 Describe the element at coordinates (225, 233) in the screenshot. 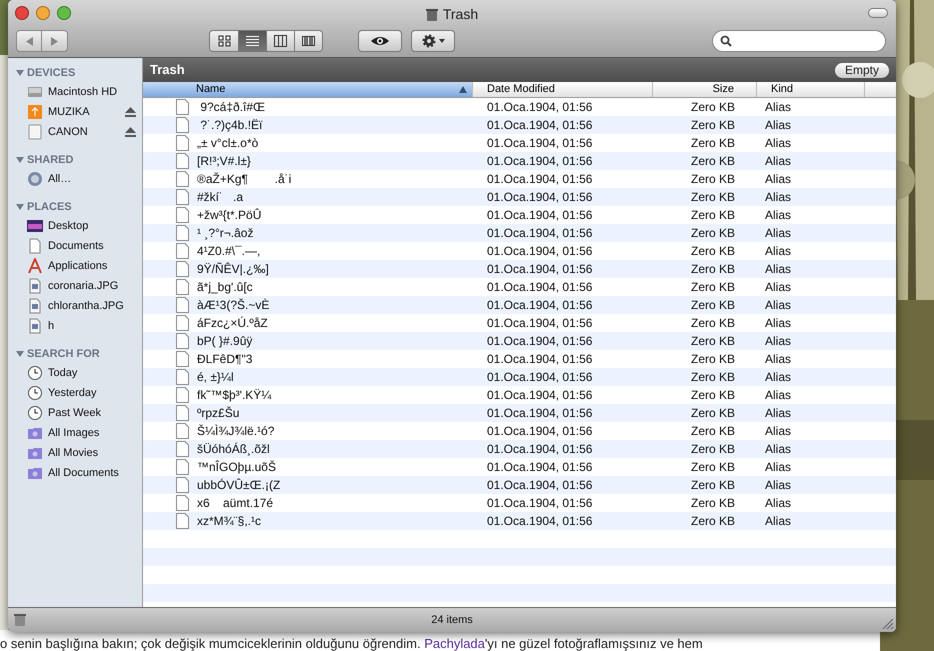

I see `file-name: ¹ ¸?°r¬.âož` at that location.